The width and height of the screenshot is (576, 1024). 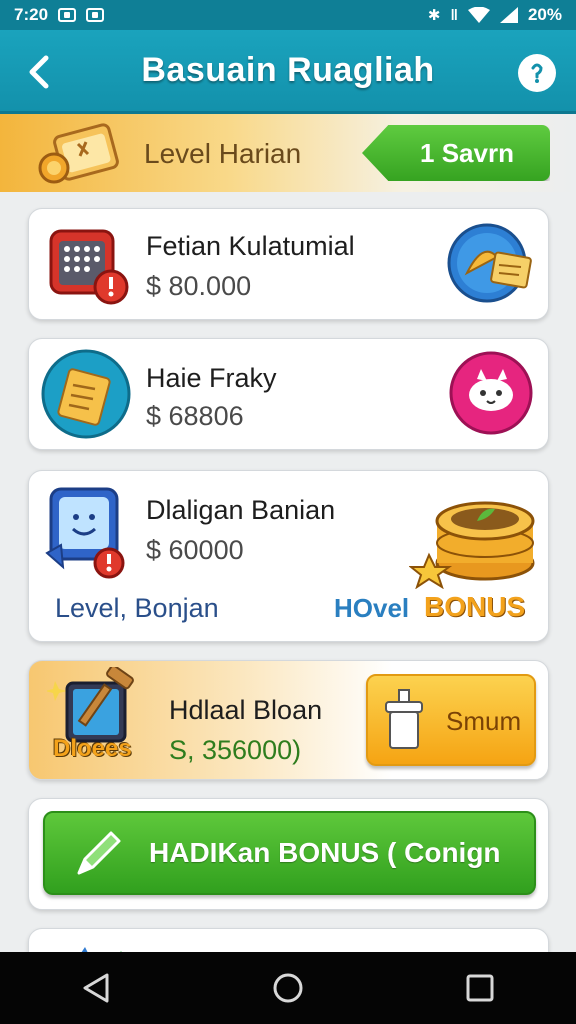 I want to click on circle-home-icon, so click(x=288, y=988).